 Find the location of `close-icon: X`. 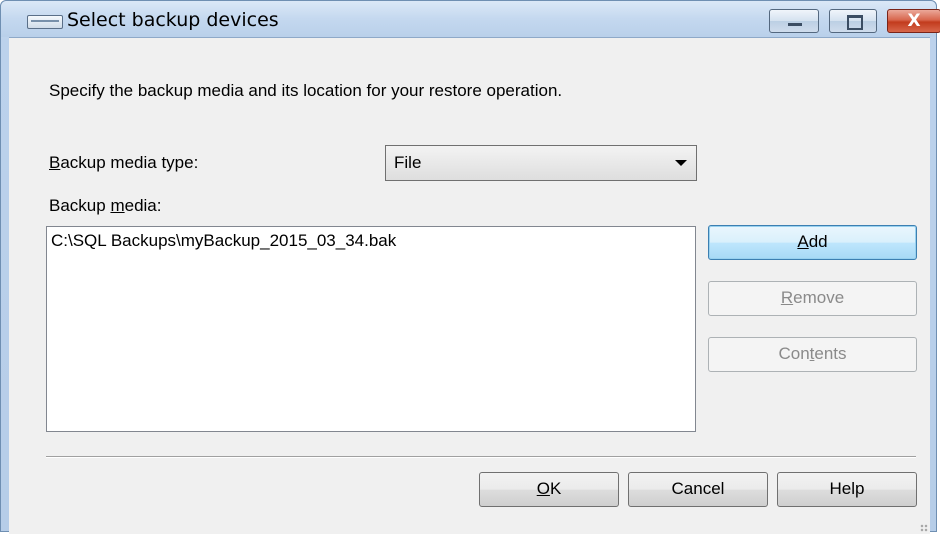

close-icon: X is located at coordinates (914, 21).